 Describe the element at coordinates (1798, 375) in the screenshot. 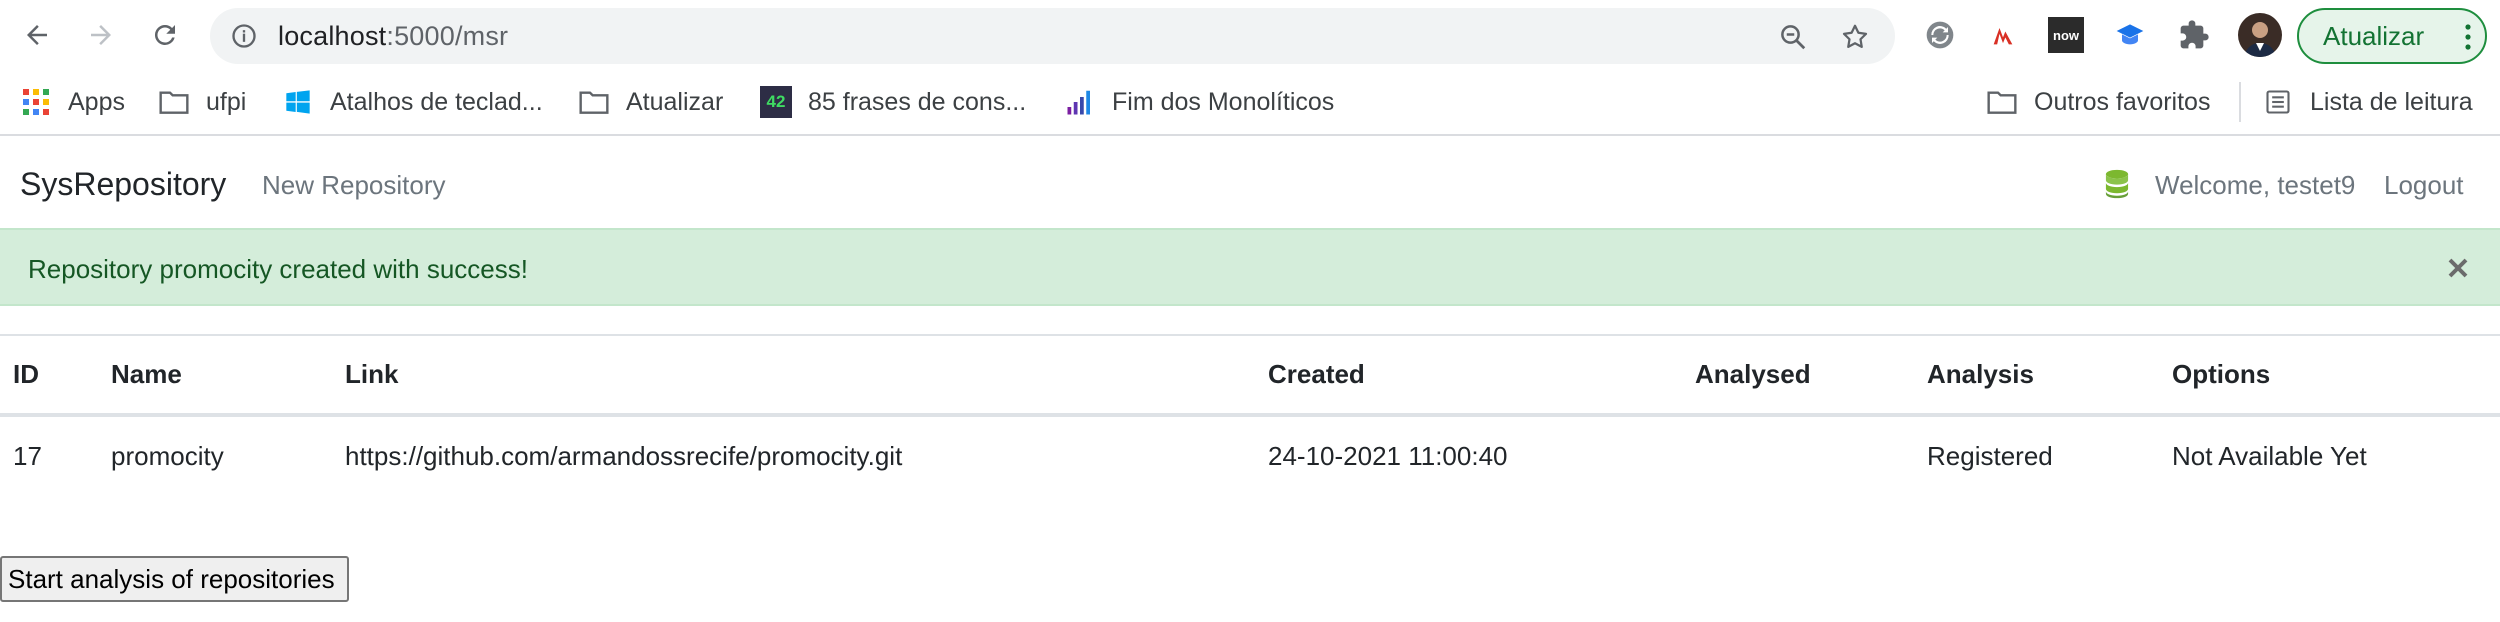

I see `header-analysed: Analysed` at that location.